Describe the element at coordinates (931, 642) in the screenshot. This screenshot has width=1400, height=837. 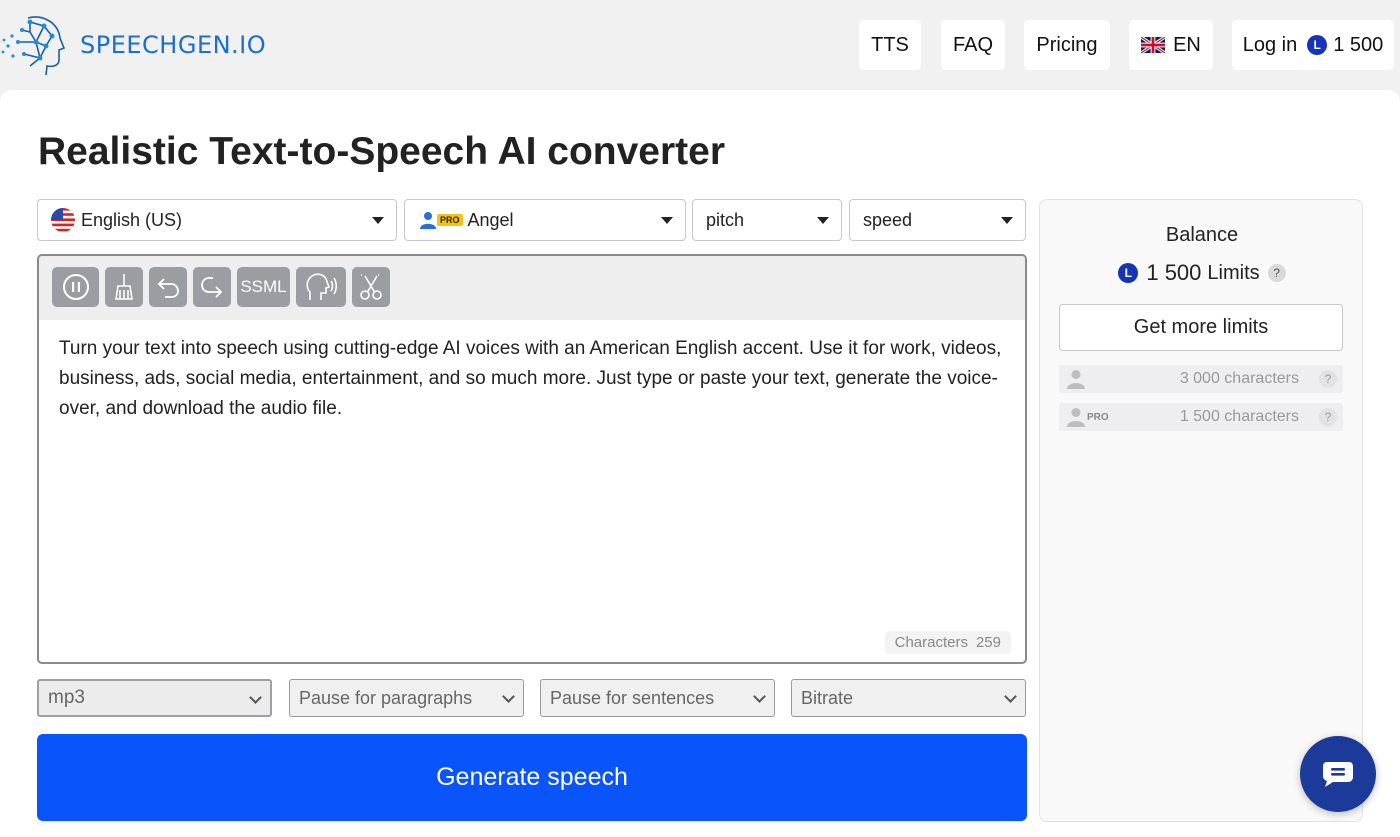
I see `character-counter-label: Characters` at that location.